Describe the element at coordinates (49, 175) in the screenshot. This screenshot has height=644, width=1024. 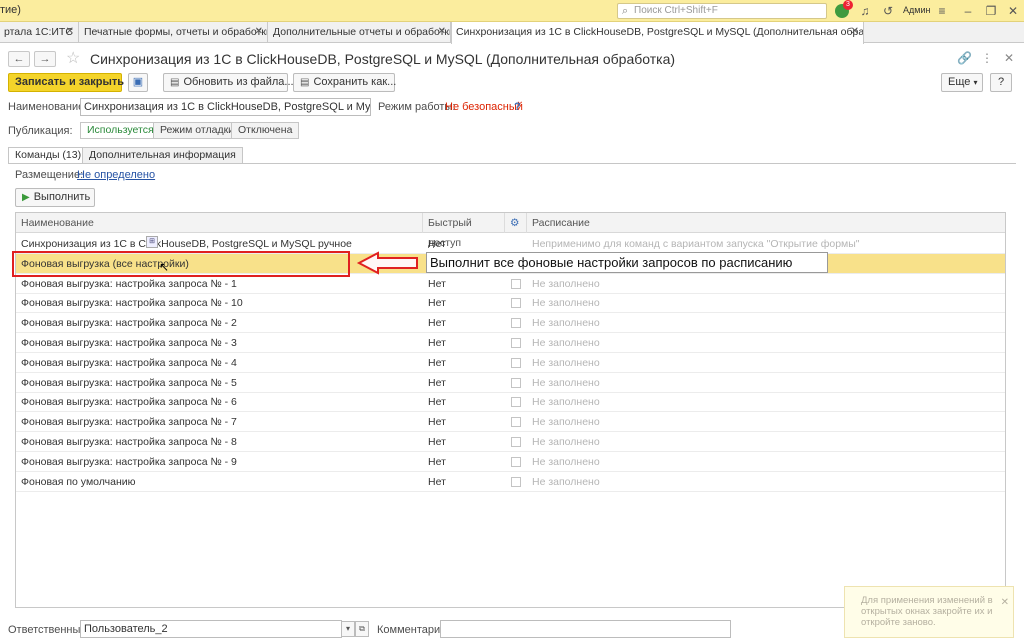
I see `placement-label: Размещение:` at that location.